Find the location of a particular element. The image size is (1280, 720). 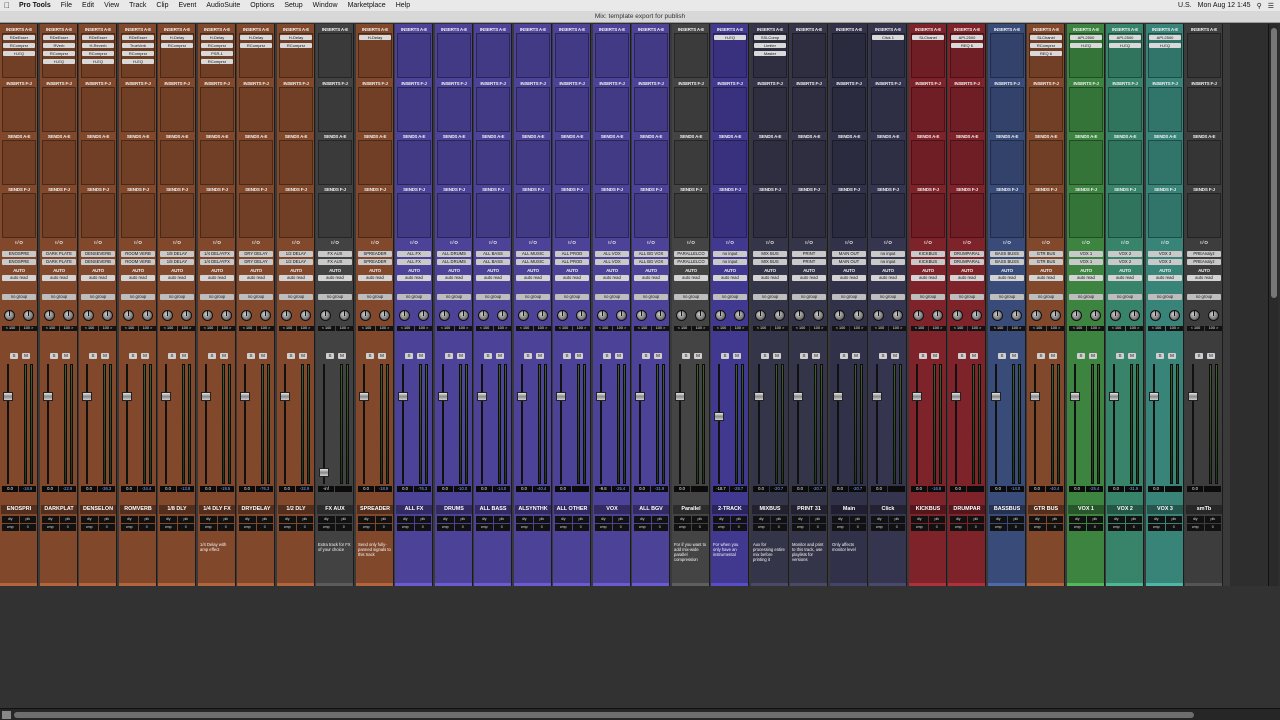

output-selector: no input is located at coordinates (888, 262).